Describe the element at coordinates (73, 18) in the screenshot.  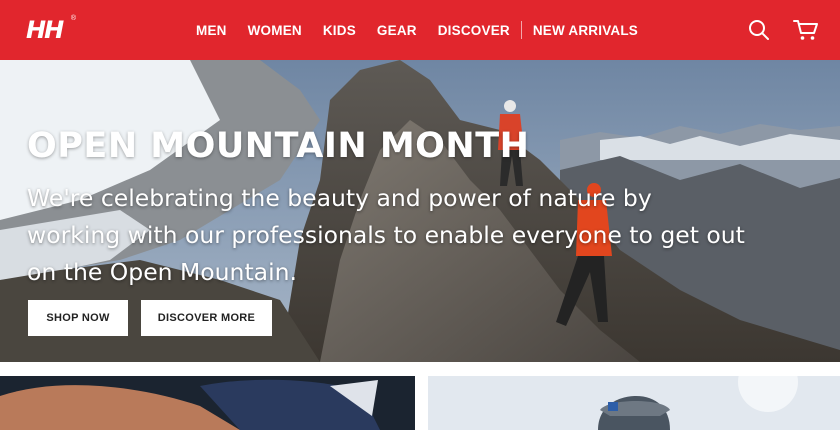
I see `logo-registered-mark: ®` at that location.